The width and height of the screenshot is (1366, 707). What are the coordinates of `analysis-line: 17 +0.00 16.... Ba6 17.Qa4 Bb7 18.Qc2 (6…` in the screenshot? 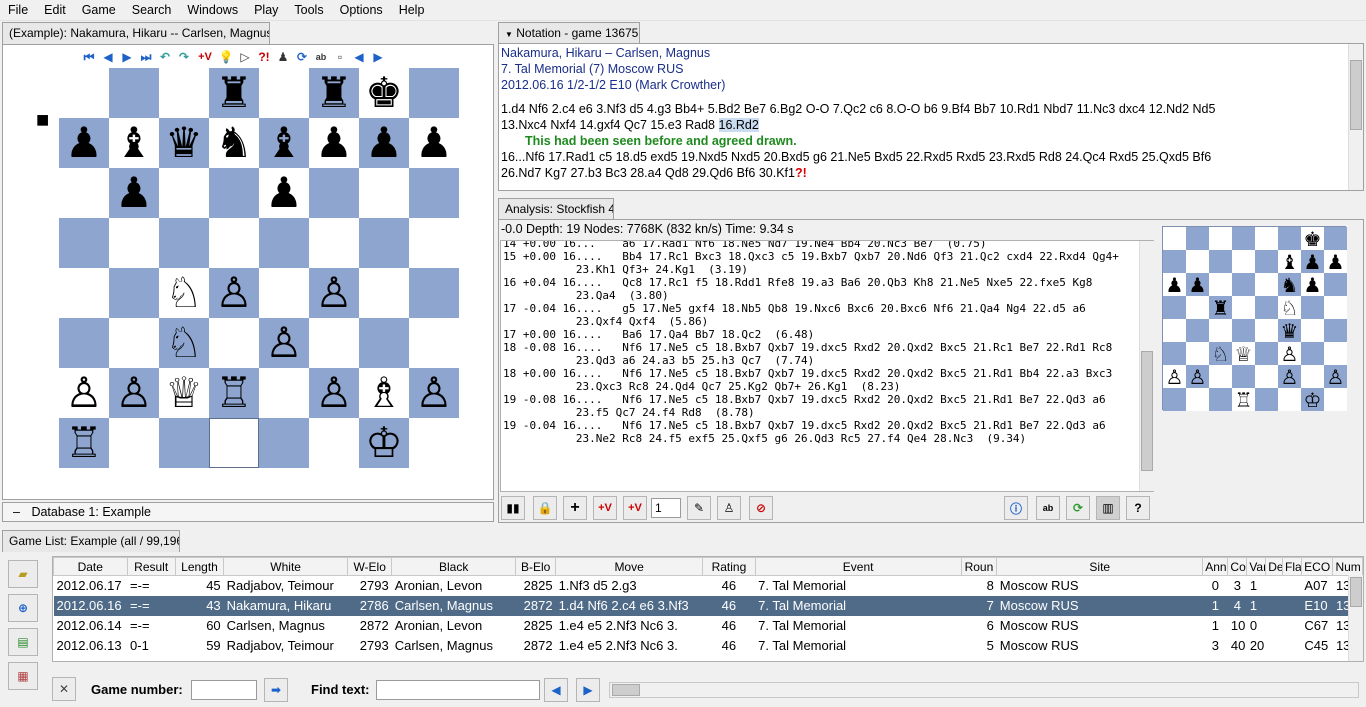 It's located at (827, 334).